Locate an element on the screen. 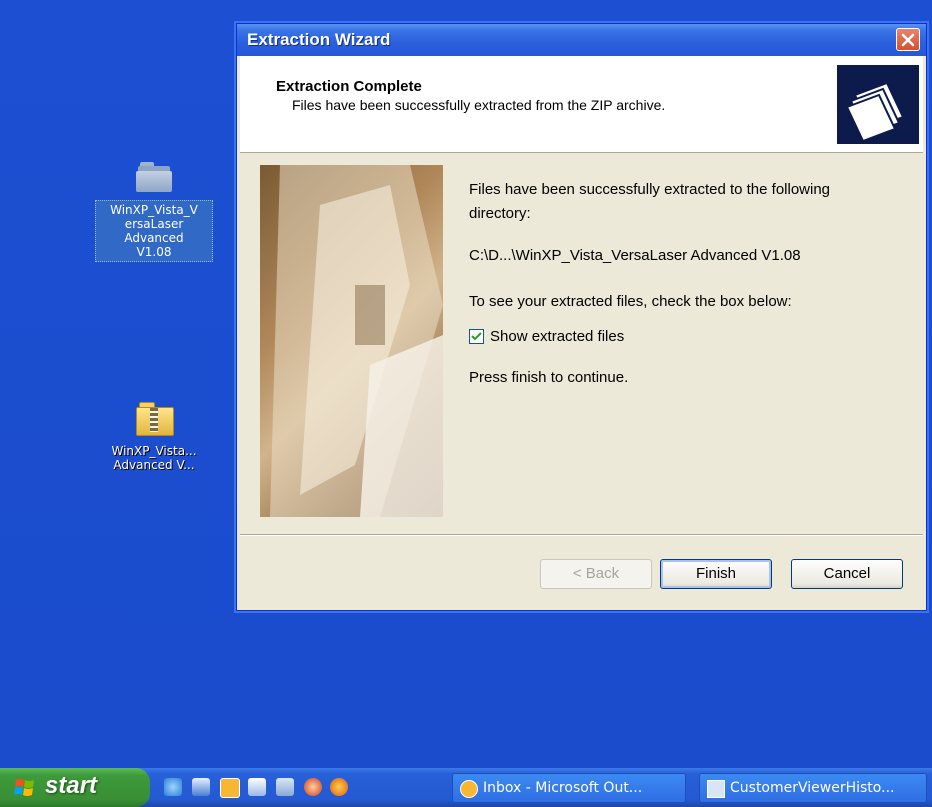 The height and width of the screenshot is (807, 932). back-button: < Back is located at coordinates (596, 574).